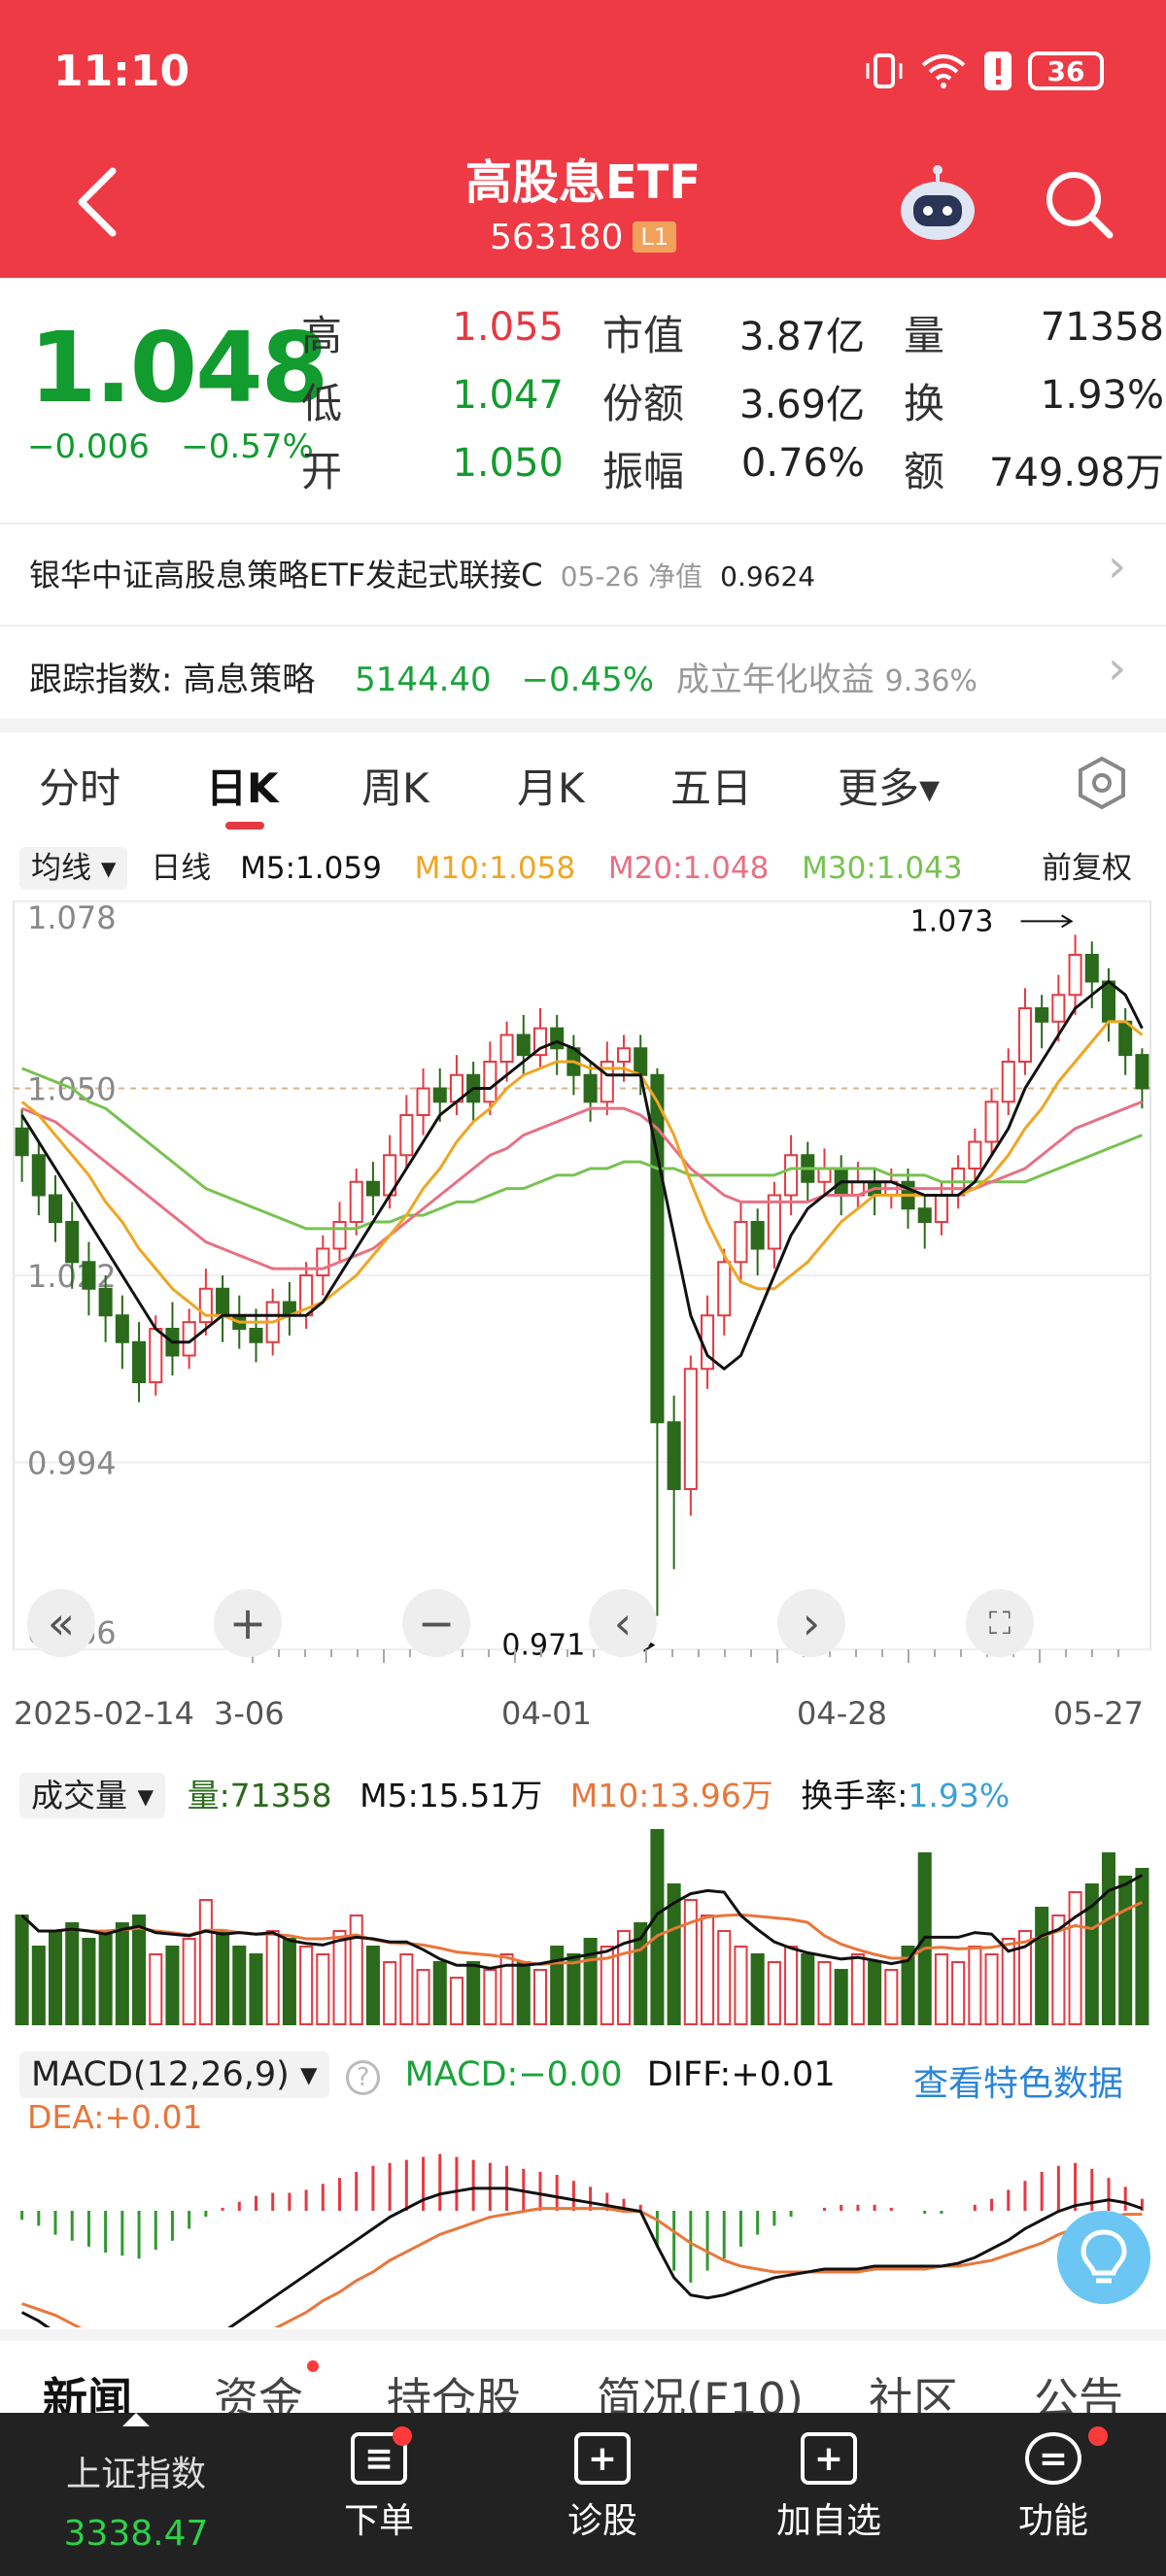 The height and width of the screenshot is (2576, 1166). Describe the element at coordinates (623, 1623) in the screenshot. I see `step-left-icon: ‹` at that location.